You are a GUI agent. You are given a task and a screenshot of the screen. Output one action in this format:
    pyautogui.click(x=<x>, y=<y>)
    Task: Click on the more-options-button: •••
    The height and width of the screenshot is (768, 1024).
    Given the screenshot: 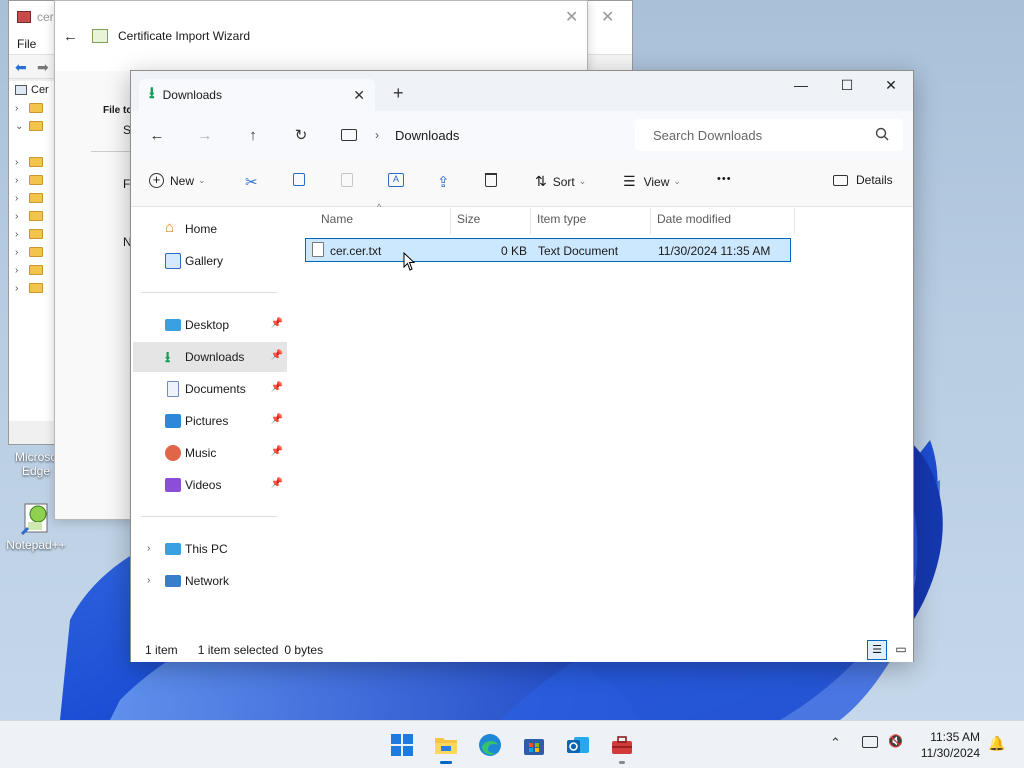 What is the action you would take?
    pyautogui.click(x=724, y=179)
    